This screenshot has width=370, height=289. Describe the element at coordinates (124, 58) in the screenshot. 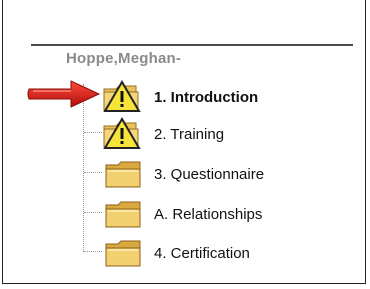

I see `user-name-label: Hoppe,Meghan-` at that location.